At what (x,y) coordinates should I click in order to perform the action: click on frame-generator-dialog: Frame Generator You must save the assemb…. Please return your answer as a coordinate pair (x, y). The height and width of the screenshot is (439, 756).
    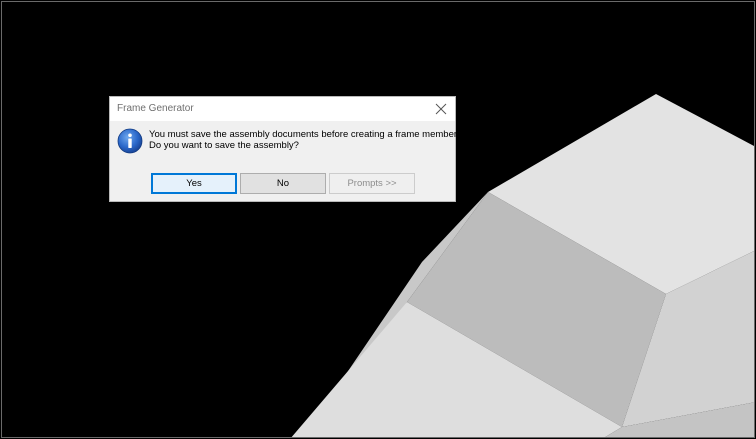
    Looking at the image, I should click on (284, 149).